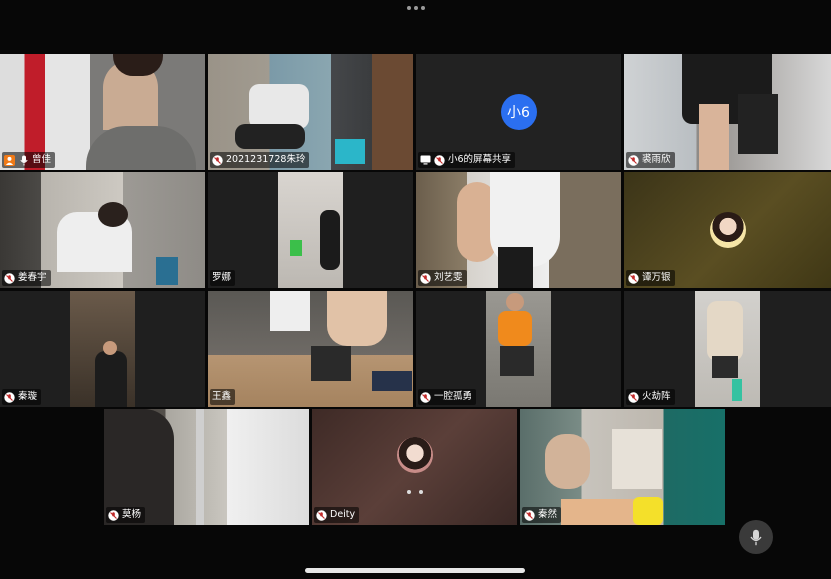 This screenshot has height=579, width=831. I want to click on video-pager-dots, so click(414, 492).